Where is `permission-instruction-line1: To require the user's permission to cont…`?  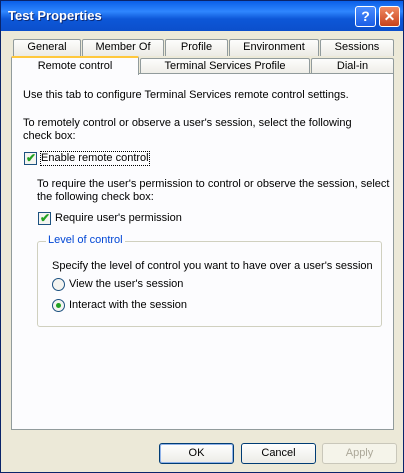
permission-instruction-line1: To require the user's permission to cont… is located at coordinates (213, 184).